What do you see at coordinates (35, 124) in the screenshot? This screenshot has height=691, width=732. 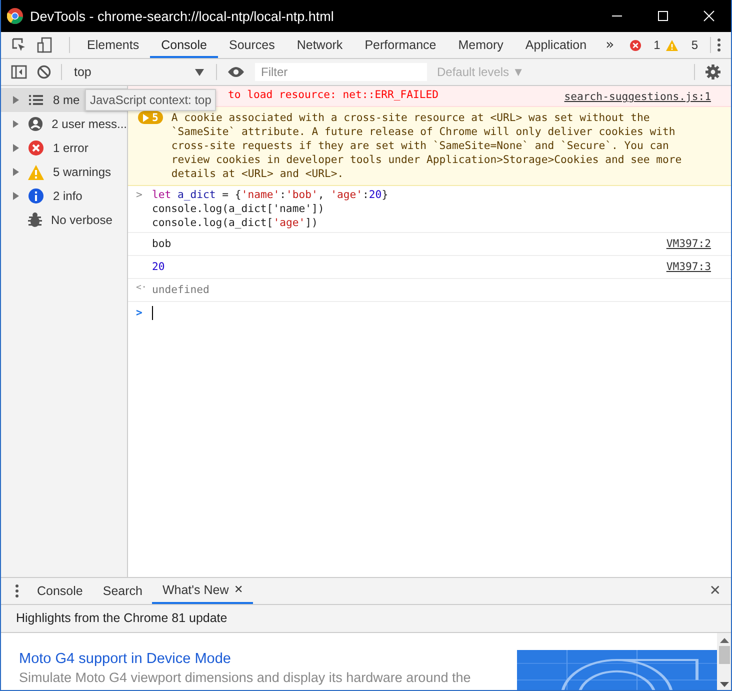 I see `user-icon` at bounding box center [35, 124].